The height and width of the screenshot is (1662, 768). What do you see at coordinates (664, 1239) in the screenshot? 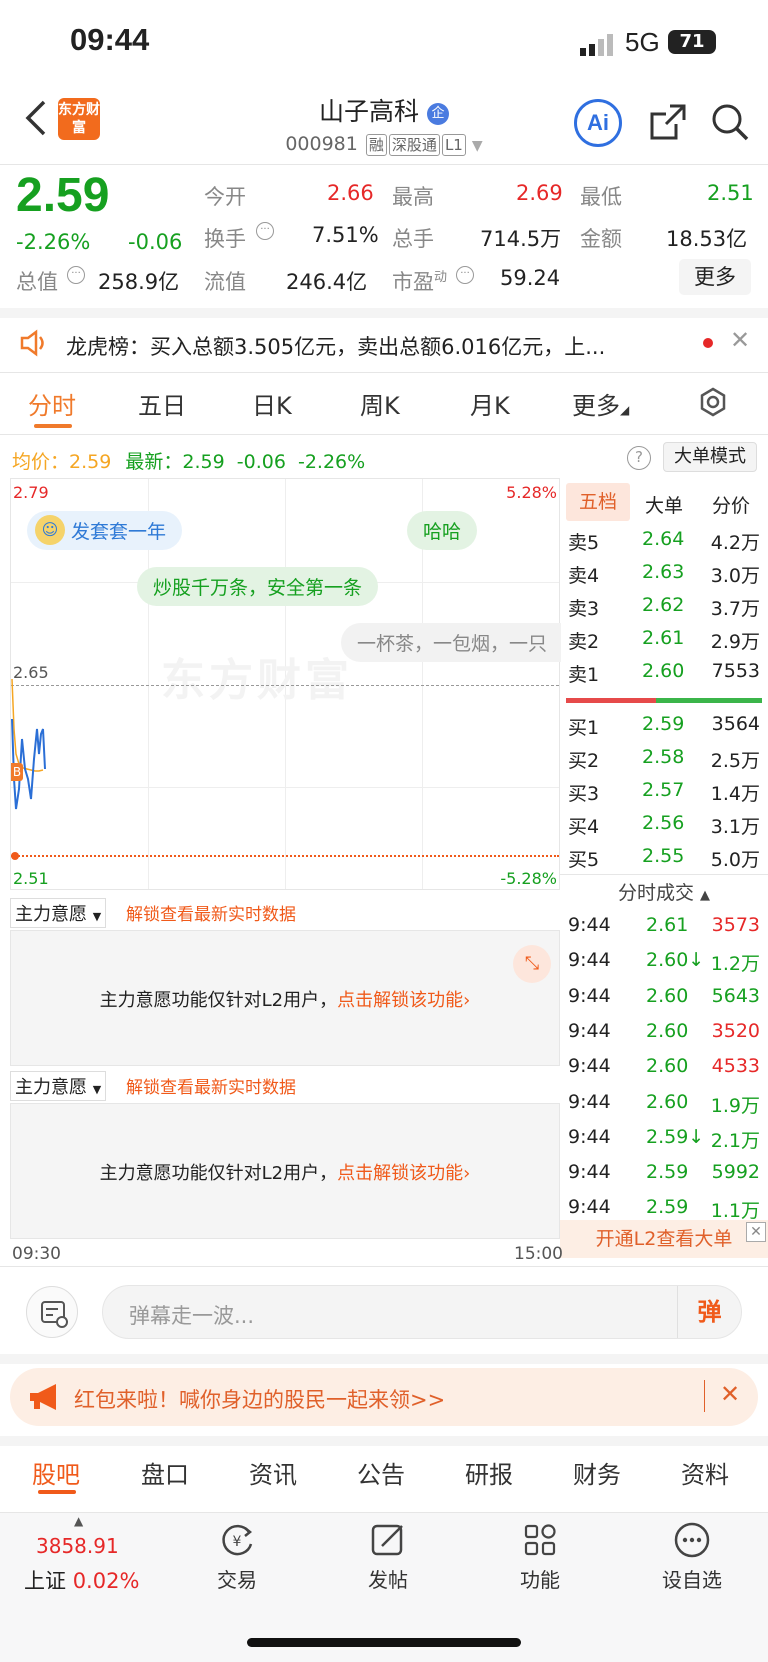
I see `l2-upgrade-button: 开通L2查看大单` at bounding box center [664, 1239].